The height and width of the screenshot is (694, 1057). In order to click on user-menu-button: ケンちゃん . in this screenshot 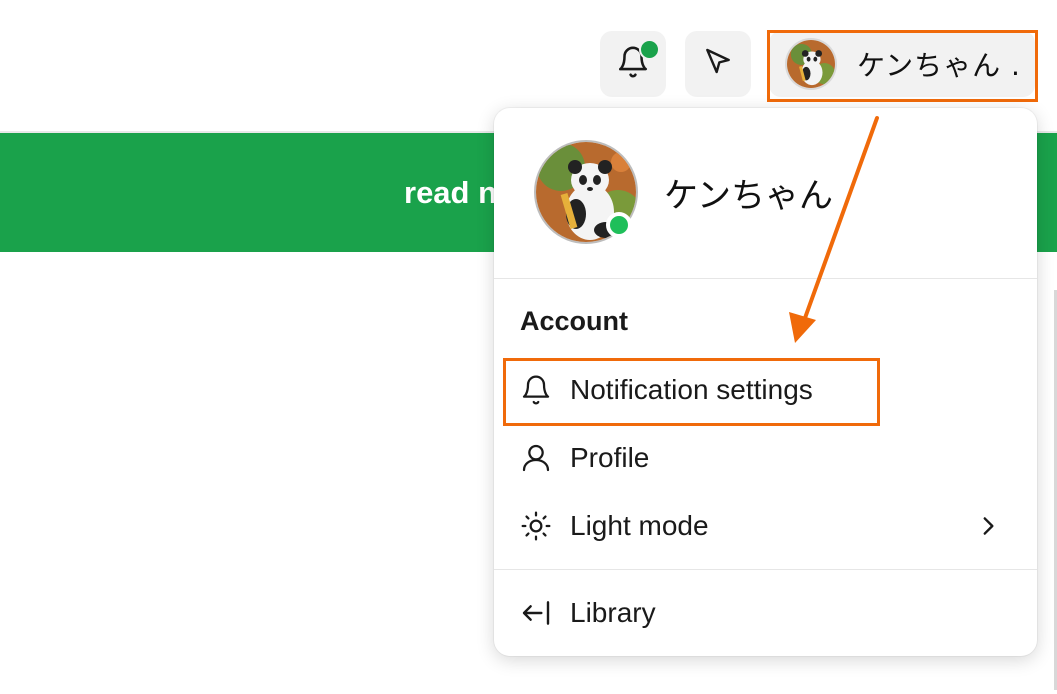, I will do `click(902, 64)`.